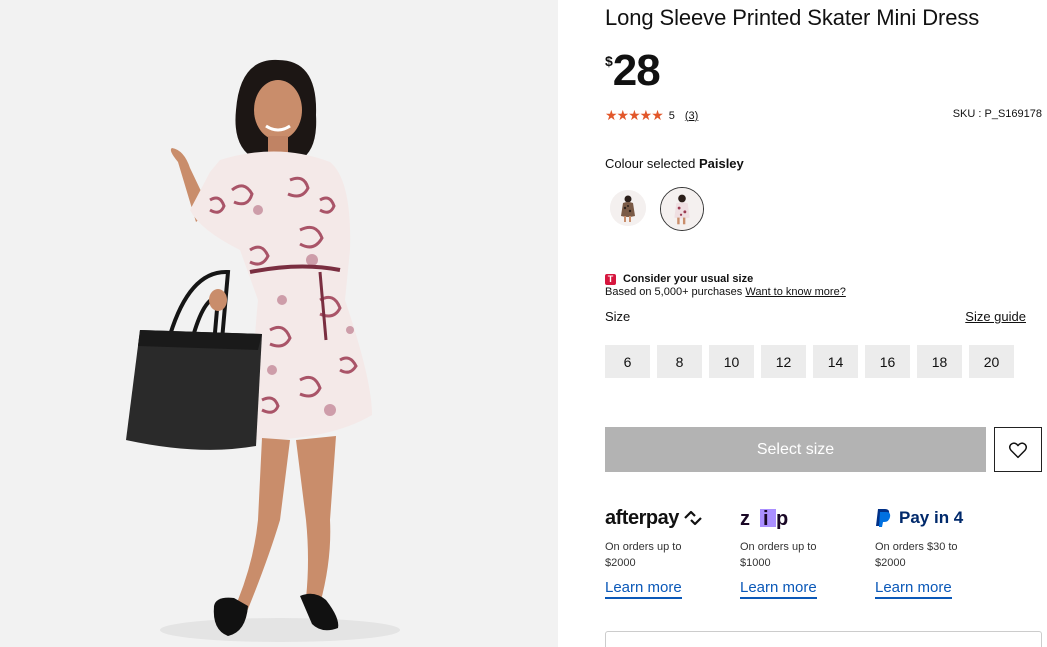 The height and width of the screenshot is (647, 1047). Describe the element at coordinates (890, 563) in the screenshot. I see `paypal-desc-line2: $2000` at that location.